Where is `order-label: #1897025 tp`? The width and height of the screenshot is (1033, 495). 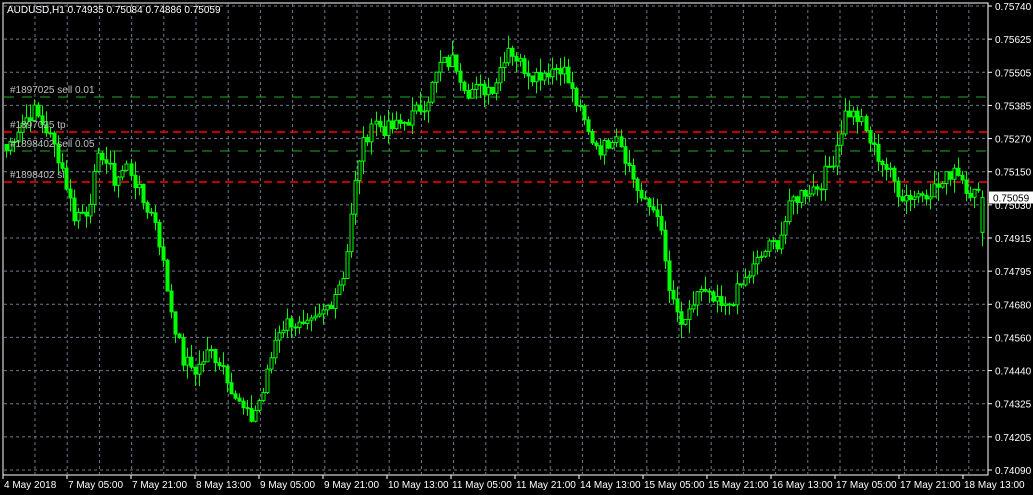 order-label: #1897025 tp is located at coordinates (38, 125).